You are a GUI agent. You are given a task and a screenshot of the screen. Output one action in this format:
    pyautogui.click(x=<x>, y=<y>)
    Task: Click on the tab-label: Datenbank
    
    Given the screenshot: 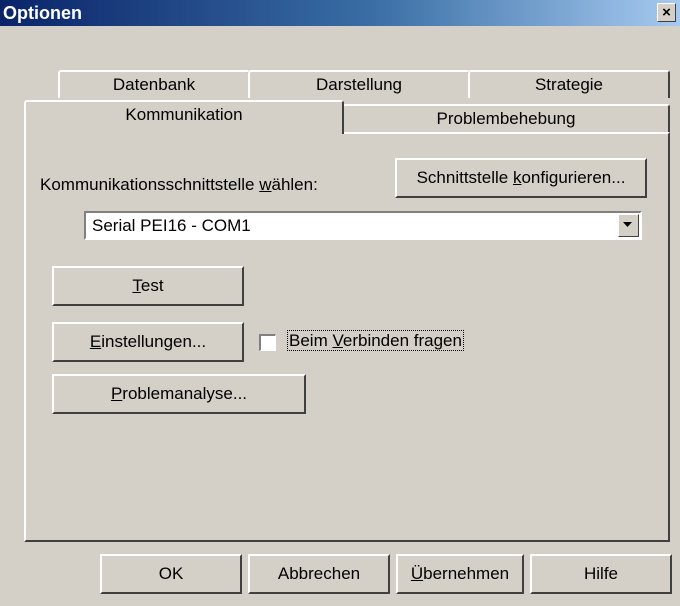 What is the action you would take?
    pyautogui.click(x=154, y=84)
    